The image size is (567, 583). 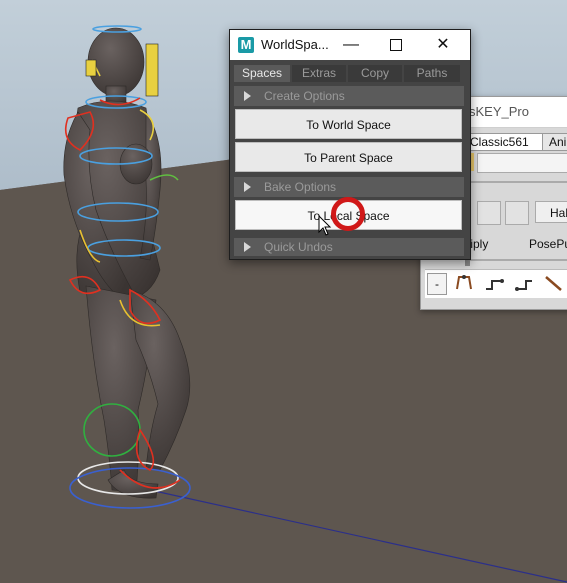 I want to click on poskey-slider-bottom, so click(x=516, y=260).